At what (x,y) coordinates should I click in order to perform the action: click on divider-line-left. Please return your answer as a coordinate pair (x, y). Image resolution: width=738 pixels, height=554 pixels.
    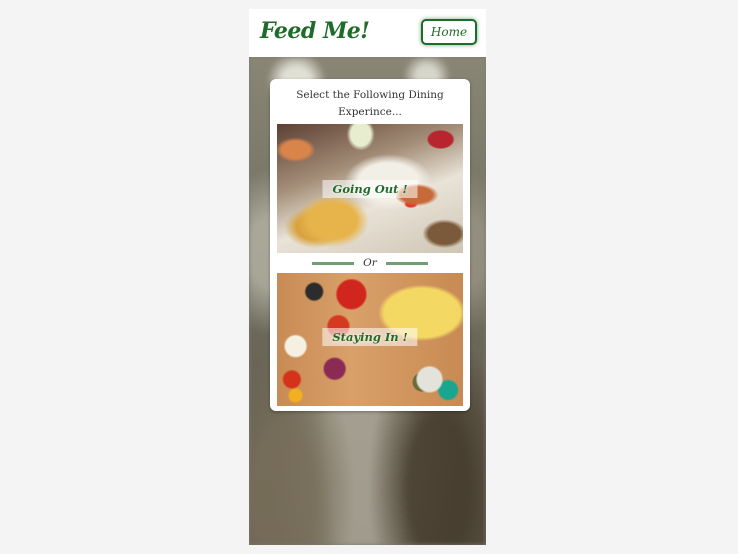
    Looking at the image, I should click on (333, 263).